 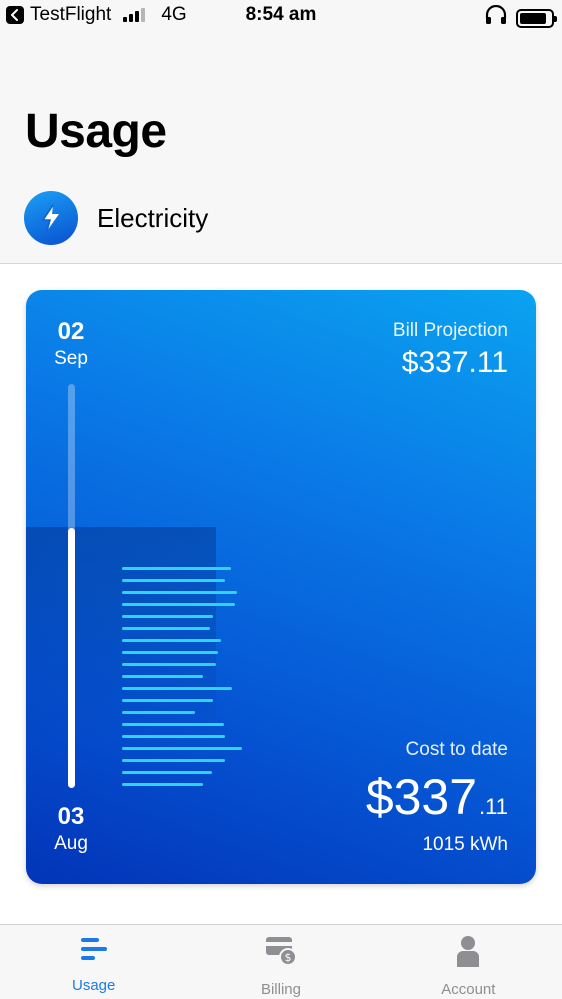 I want to click on usage-icon, so click(x=94, y=951).